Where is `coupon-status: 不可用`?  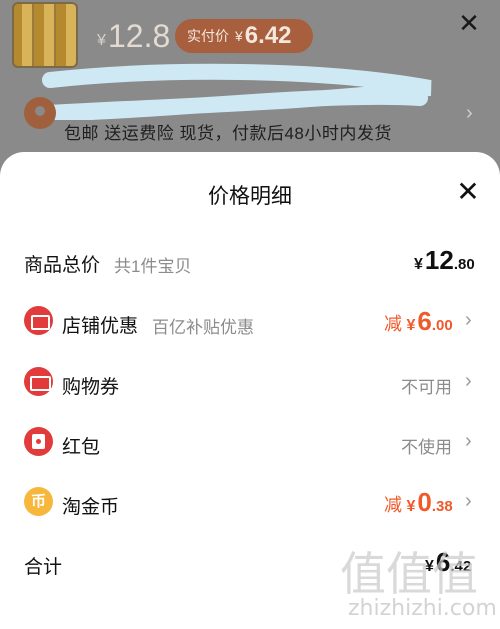 coupon-status: 不可用 is located at coordinates (426, 387).